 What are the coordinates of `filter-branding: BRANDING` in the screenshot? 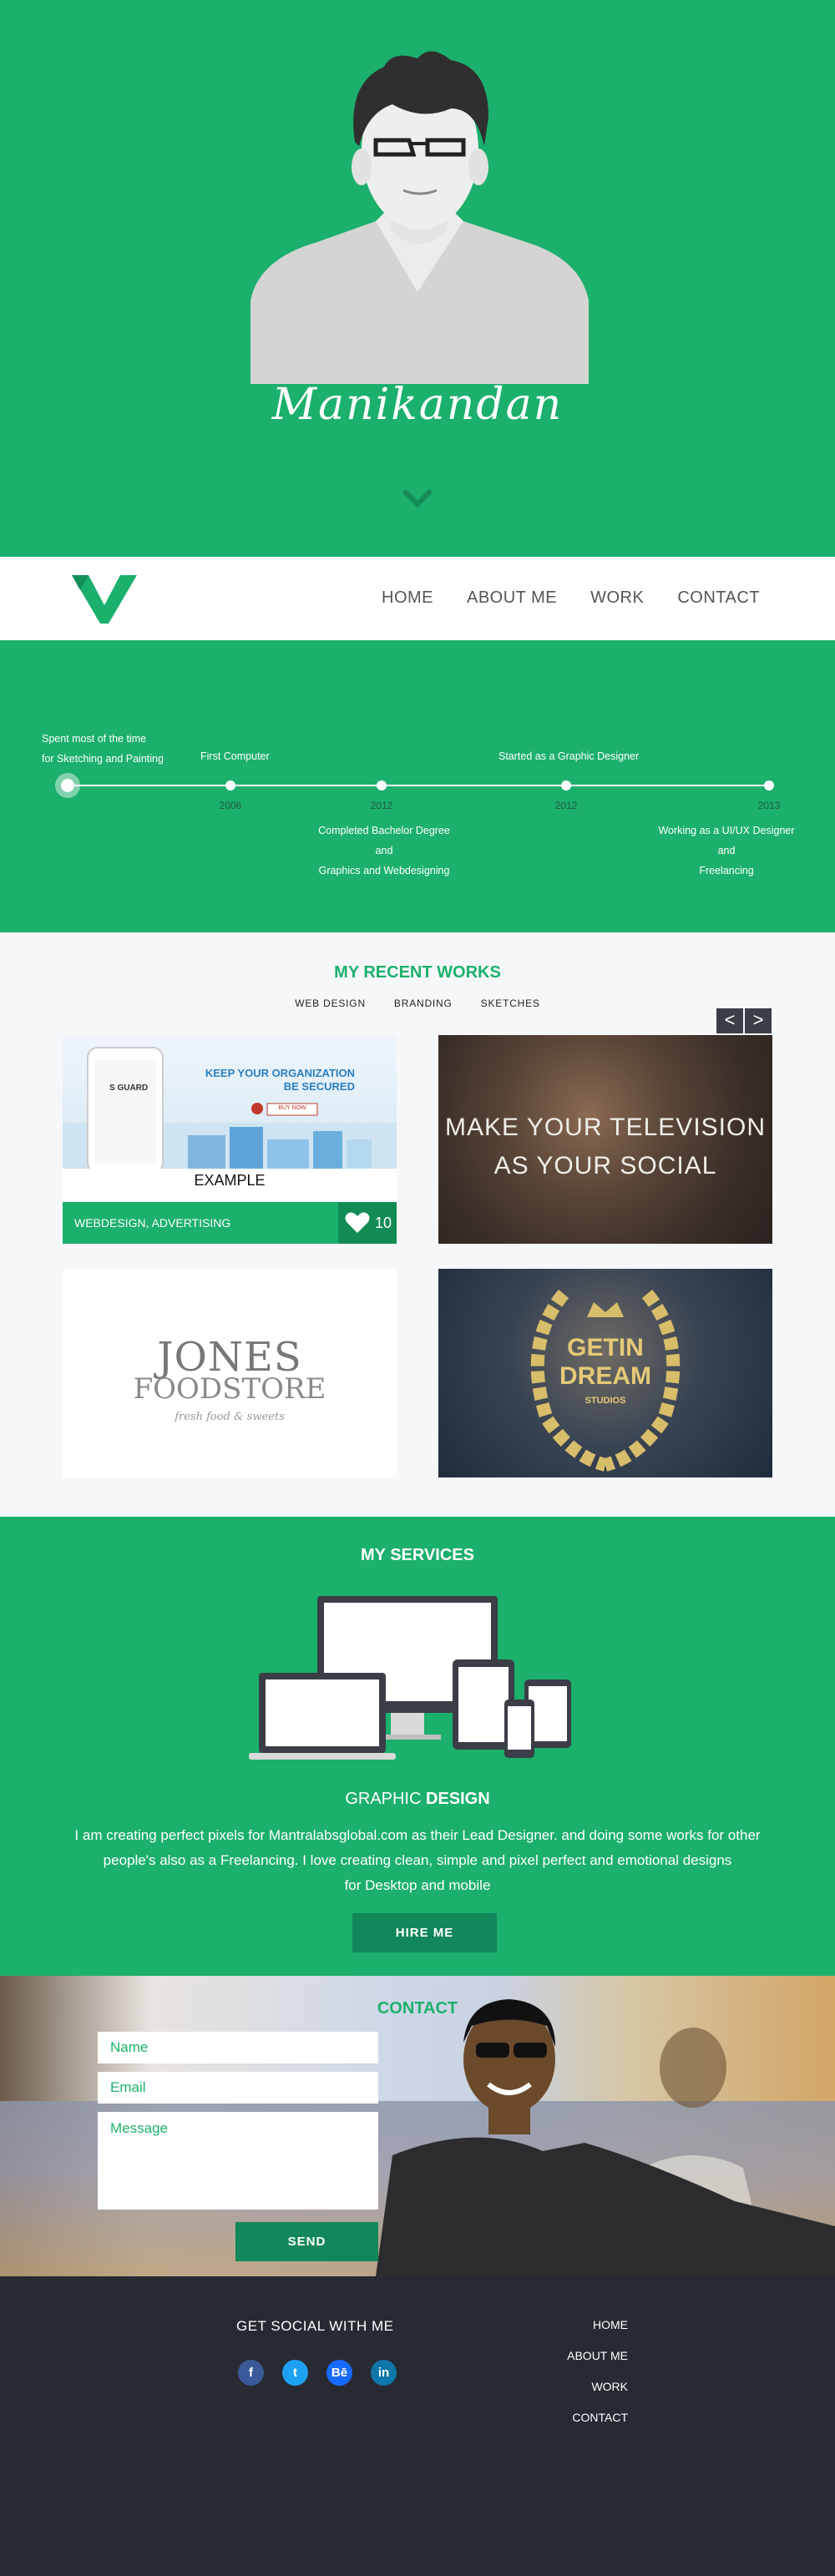 It's located at (423, 1003).